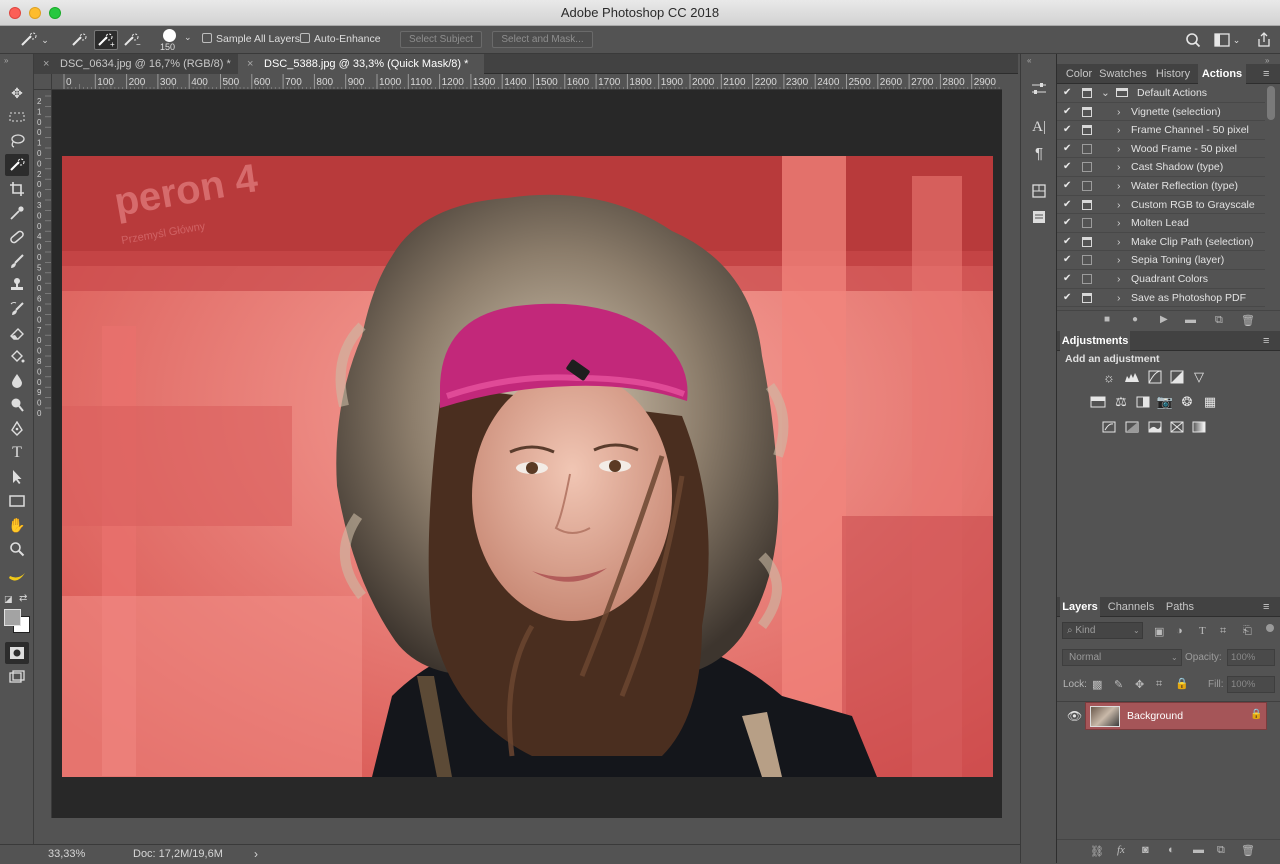 The width and height of the screenshot is (1280, 864). Describe the element at coordinates (1132, 427) in the screenshot. I see `posterize-icon` at that location.